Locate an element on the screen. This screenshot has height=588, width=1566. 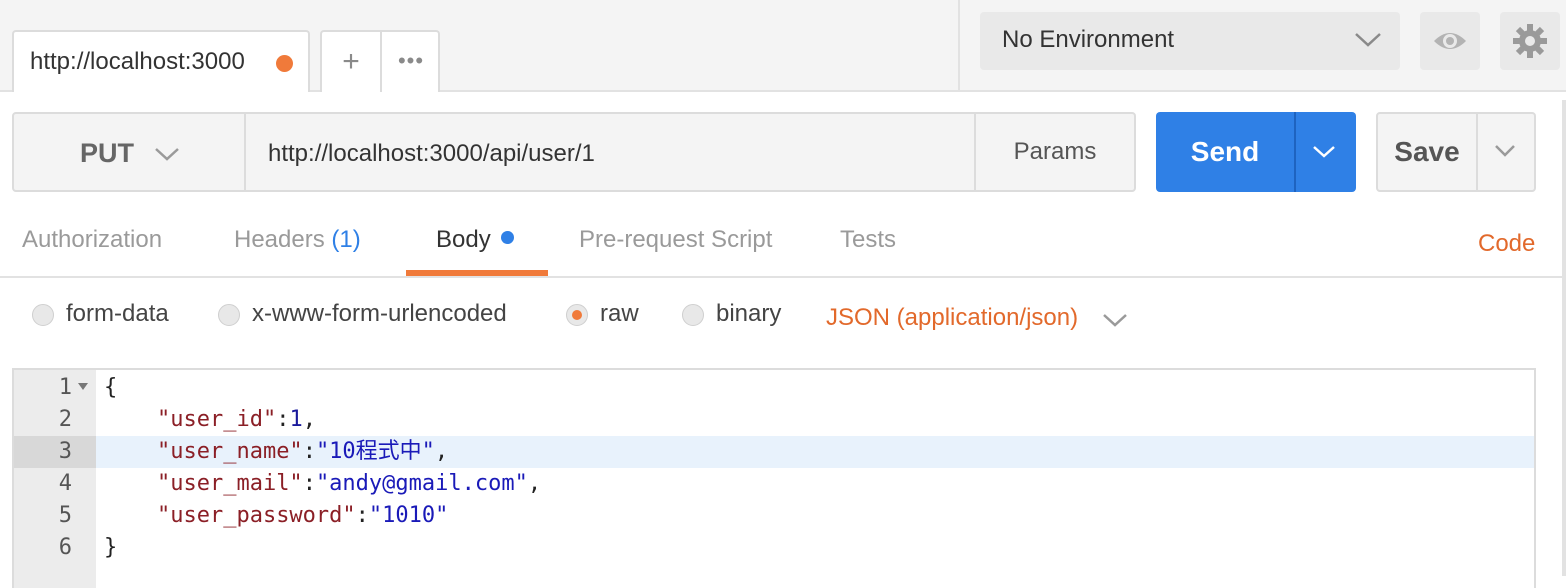
radio-form-data is located at coordinates (43, 315).